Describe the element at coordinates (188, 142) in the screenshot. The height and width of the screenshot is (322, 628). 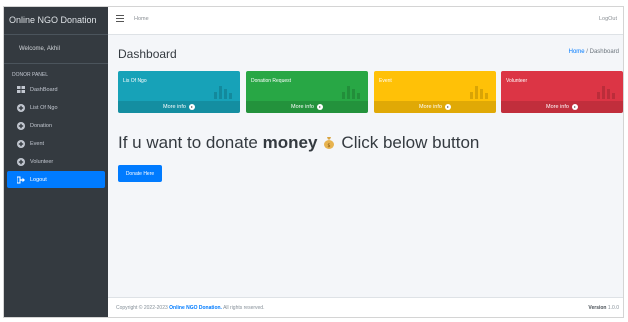
I see `headline-text: If u want to donate` at that location.